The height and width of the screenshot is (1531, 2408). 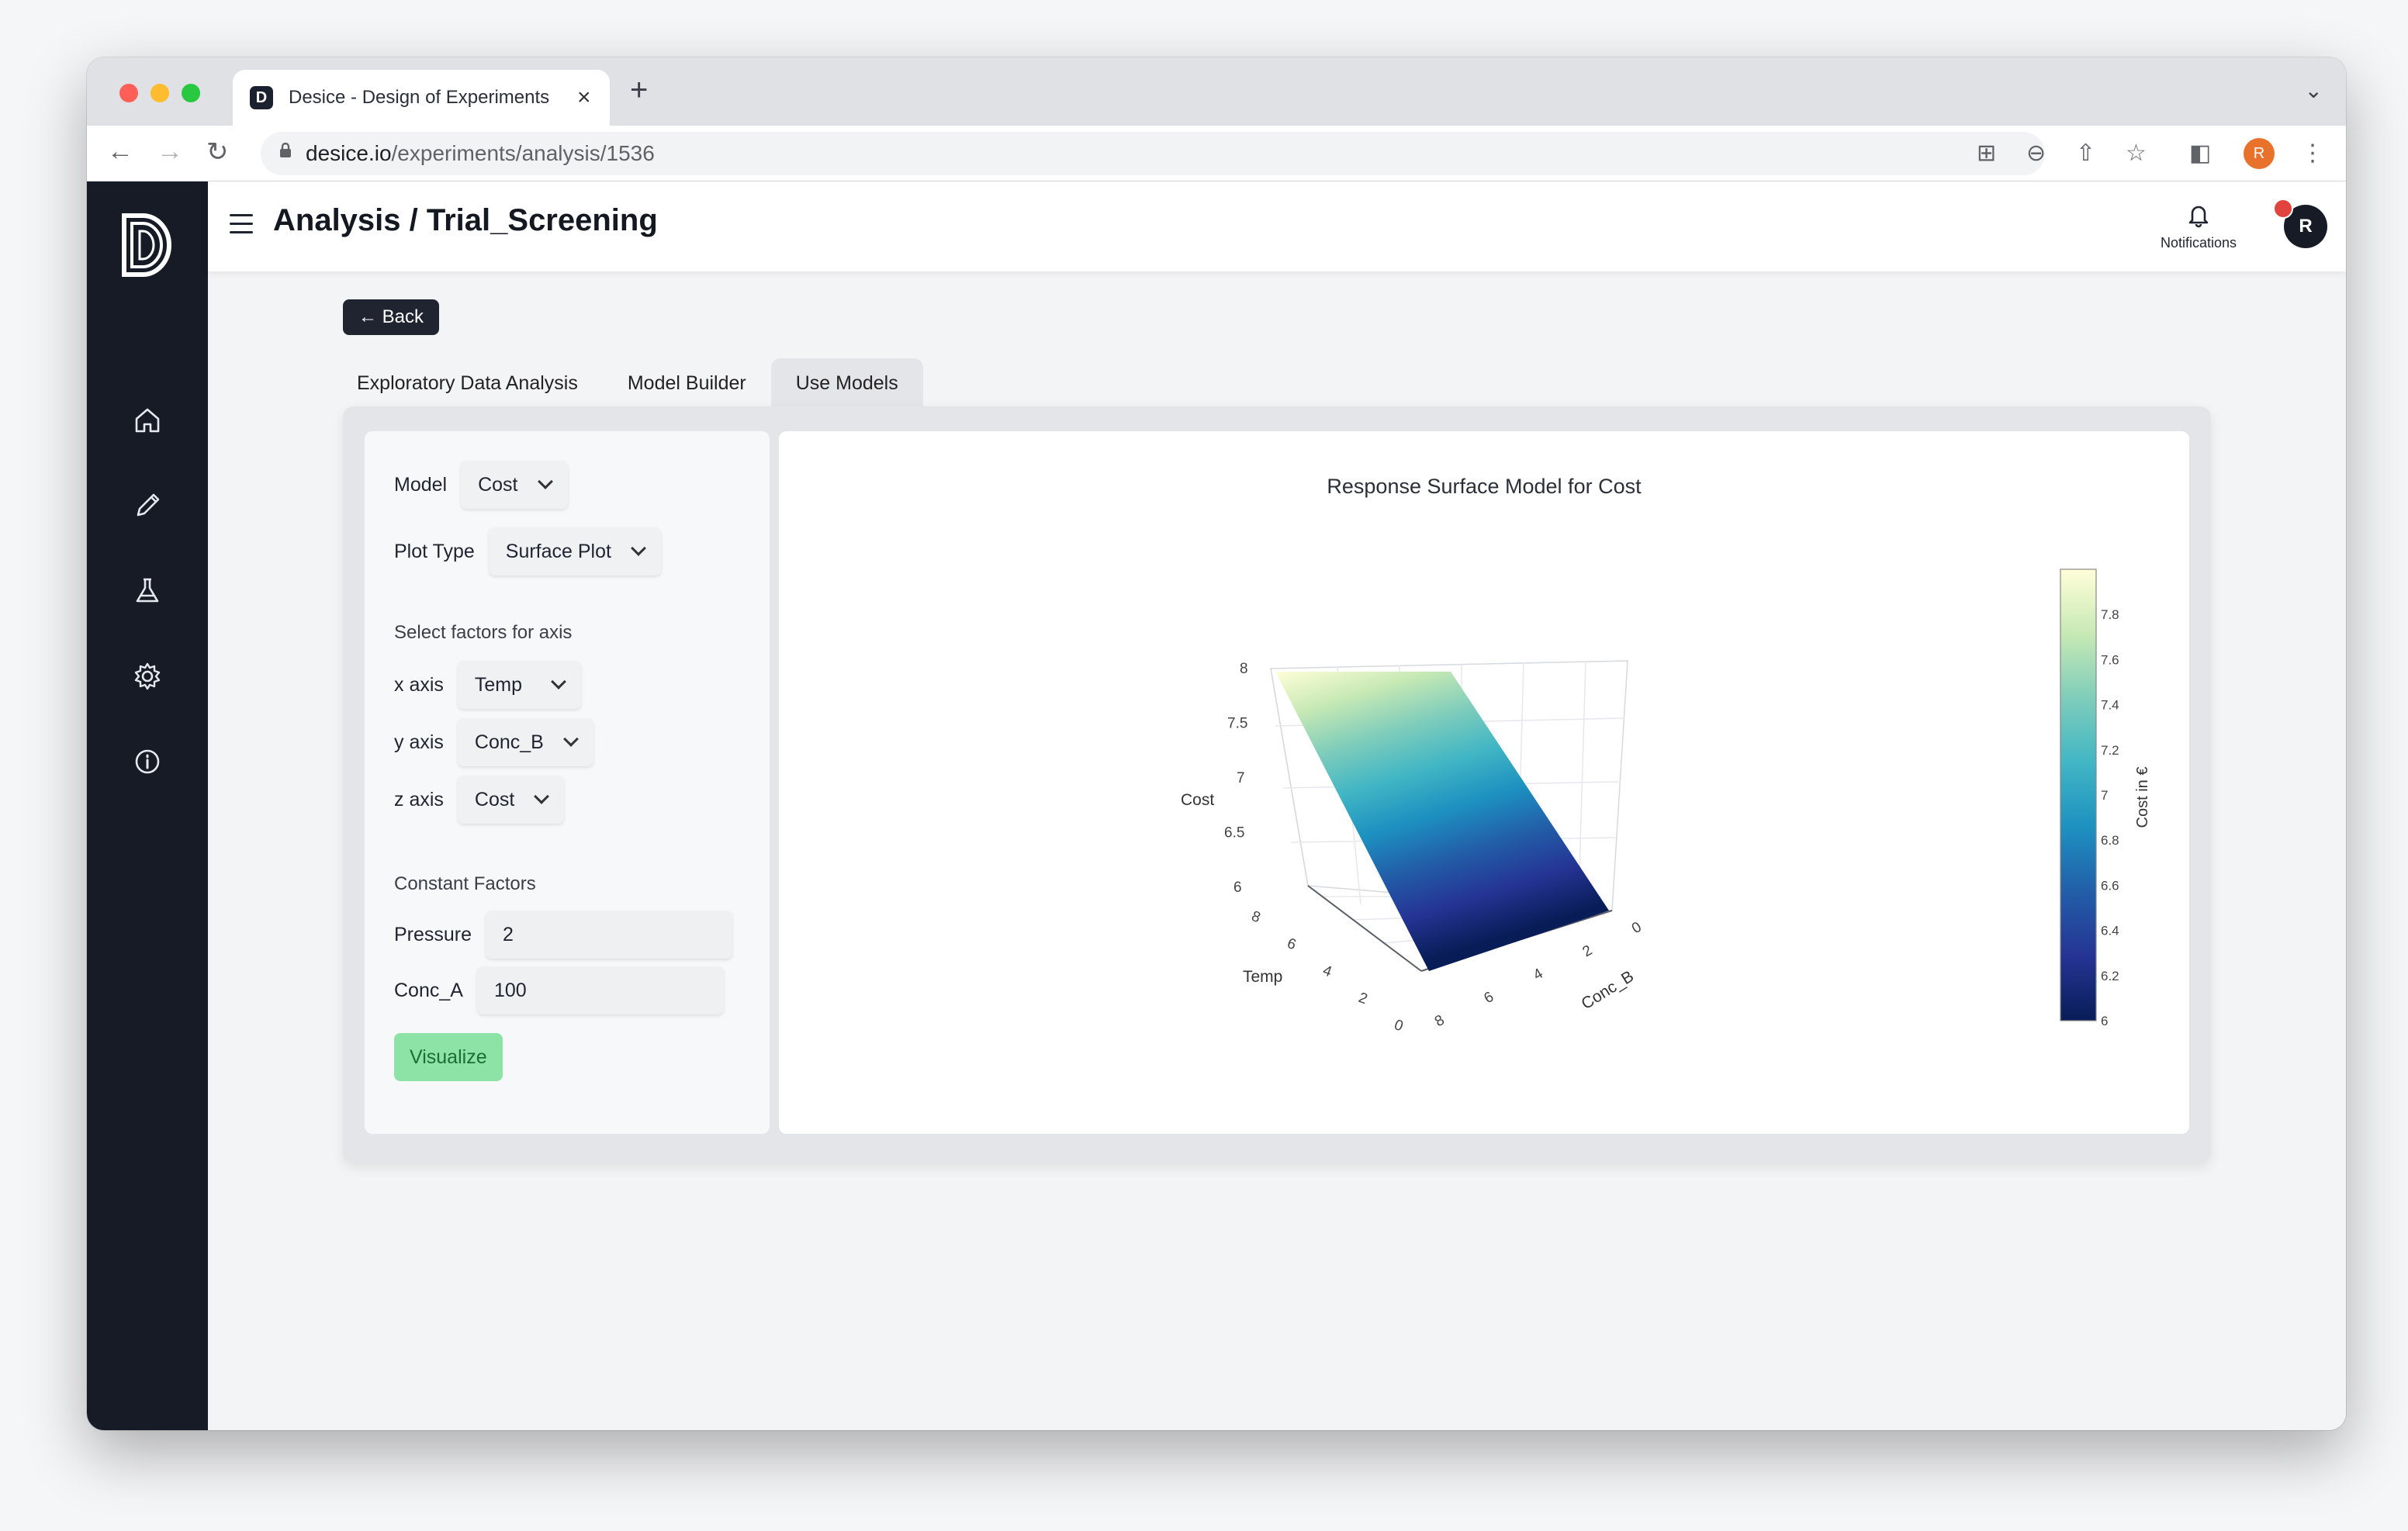 What do you see at coordinates (433, 934) in the screenshot?
I see `pressure-label: Pressure` at bounding box center [433, 934].